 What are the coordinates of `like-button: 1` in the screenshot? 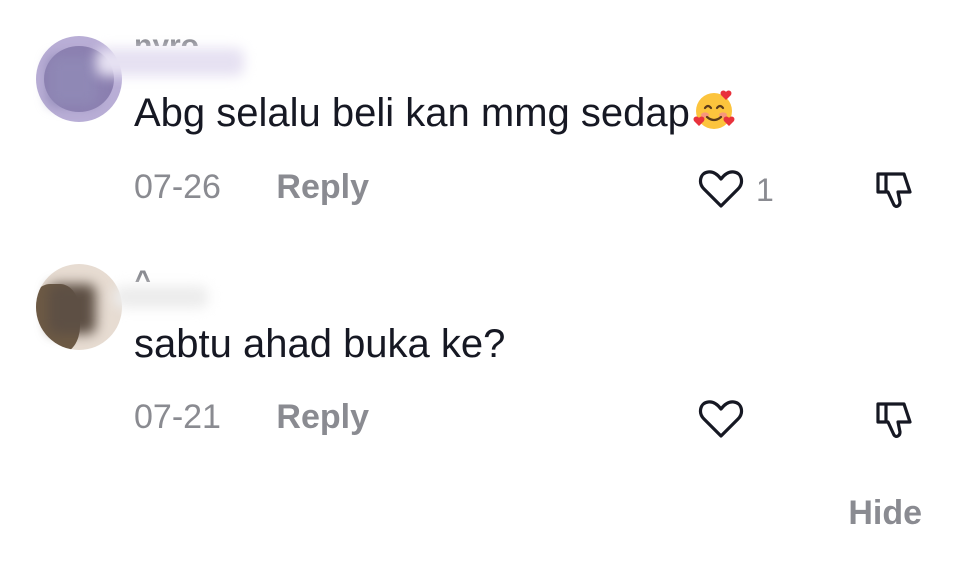 It's located at (738, 190).